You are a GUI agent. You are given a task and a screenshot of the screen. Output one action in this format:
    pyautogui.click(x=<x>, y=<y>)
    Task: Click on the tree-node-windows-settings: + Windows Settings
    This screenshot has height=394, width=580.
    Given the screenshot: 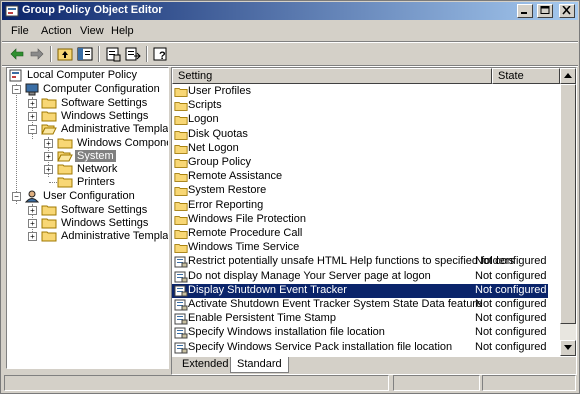 What is the action you would take?
    pyautogui.click(x=88, y=116)
    